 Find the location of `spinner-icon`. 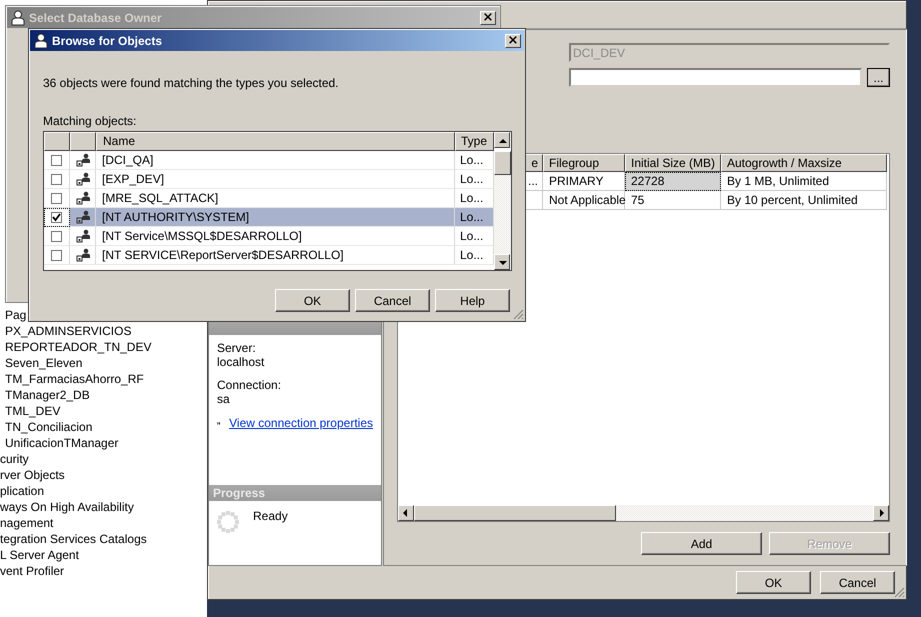

spinner-icon is located at coordinates (228, 522).